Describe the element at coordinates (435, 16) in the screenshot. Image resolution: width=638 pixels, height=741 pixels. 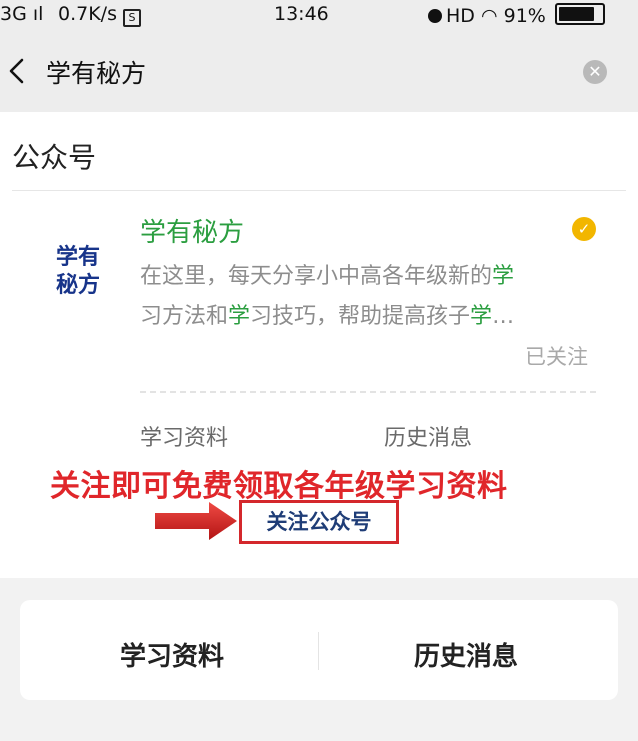
I see `alarm-icon` at that location.